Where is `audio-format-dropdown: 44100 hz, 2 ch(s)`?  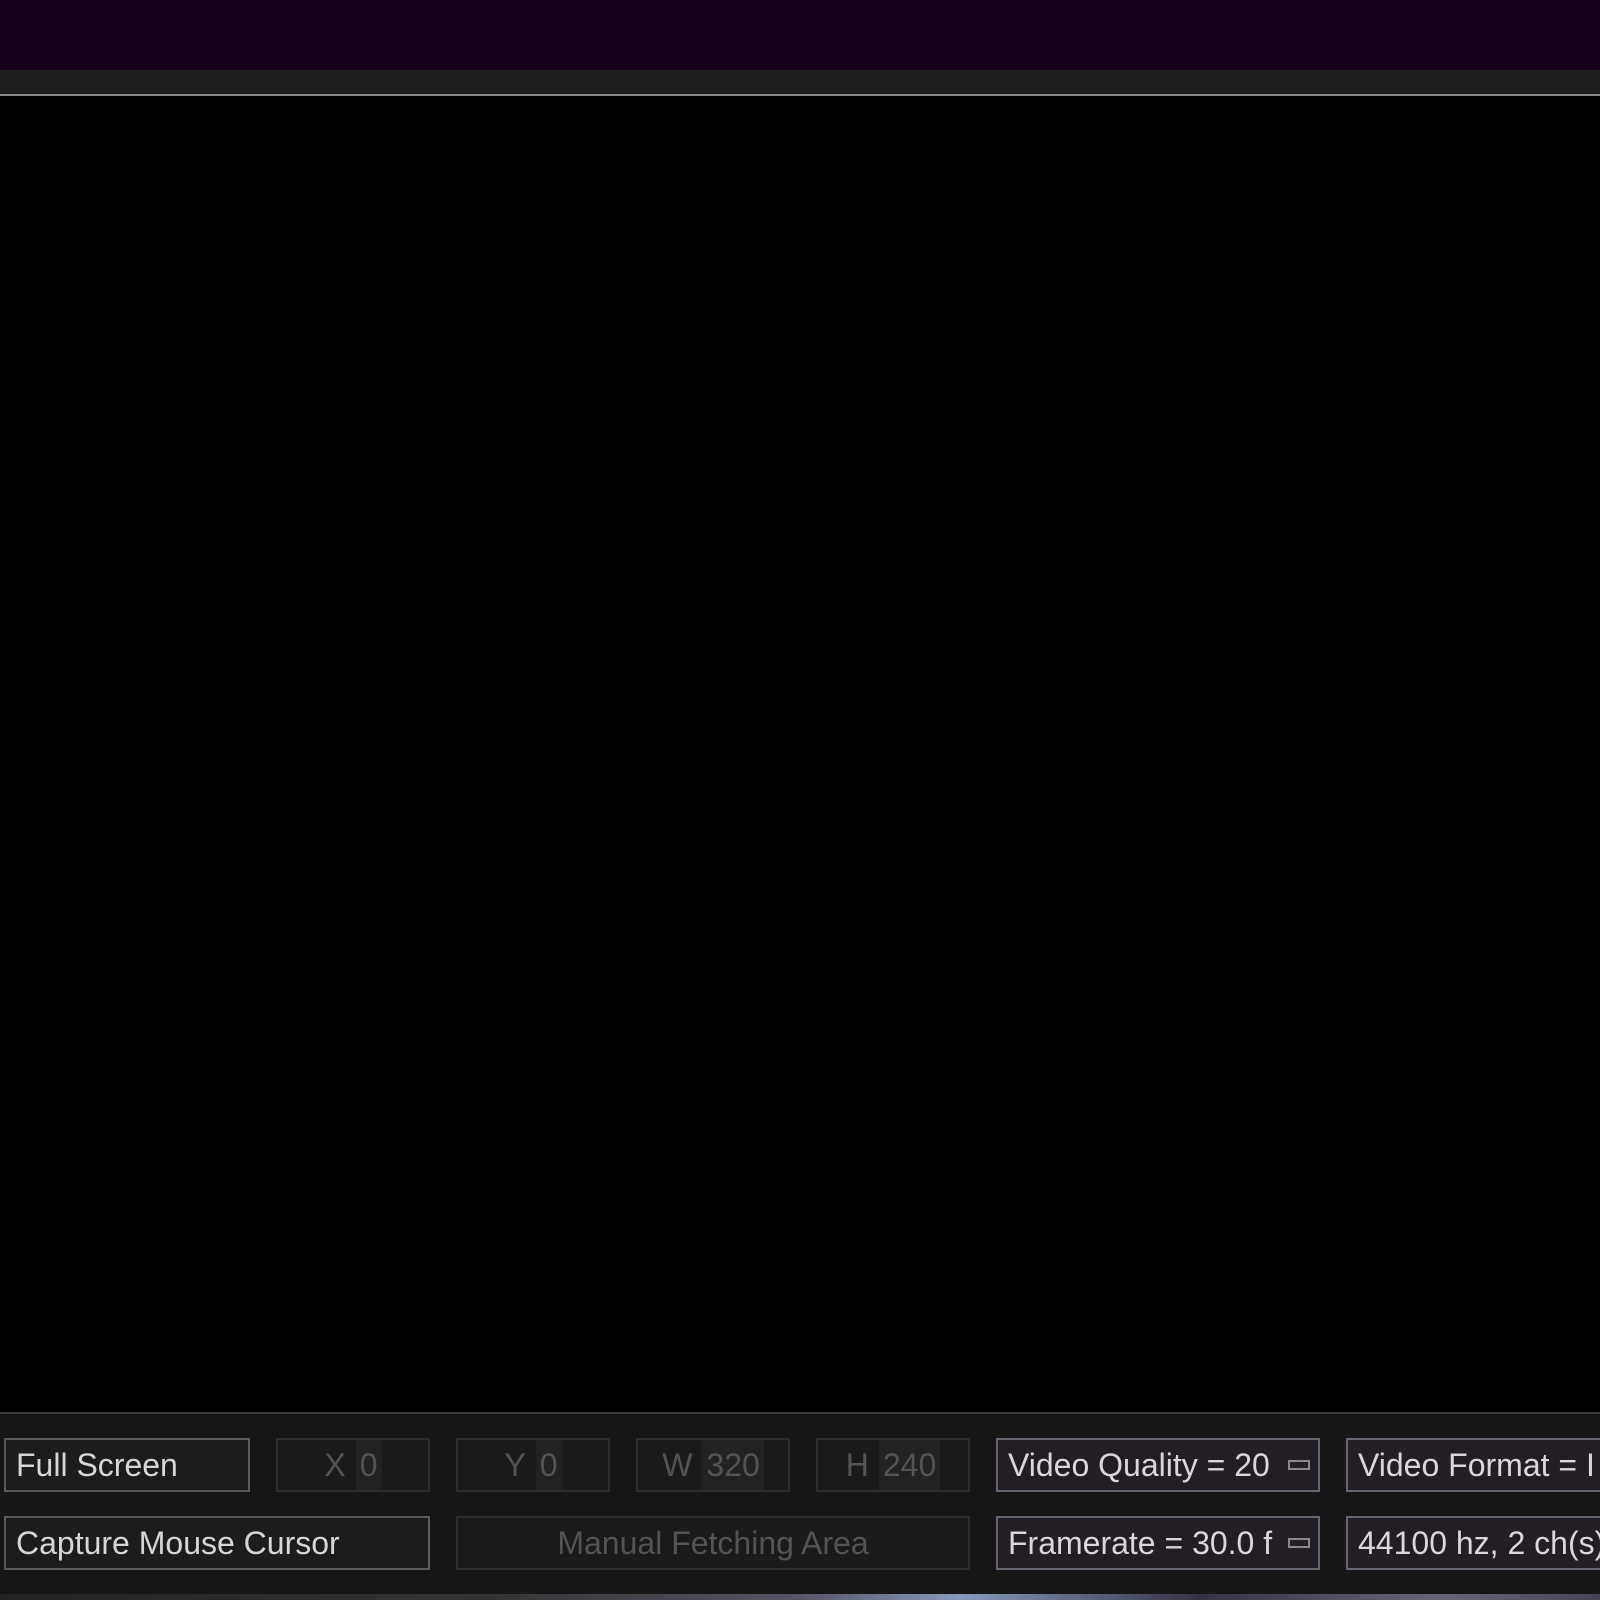 audio-format-dropdown: 44100 hz, 2 ch(s) is located at coordinates (1473, 1543).